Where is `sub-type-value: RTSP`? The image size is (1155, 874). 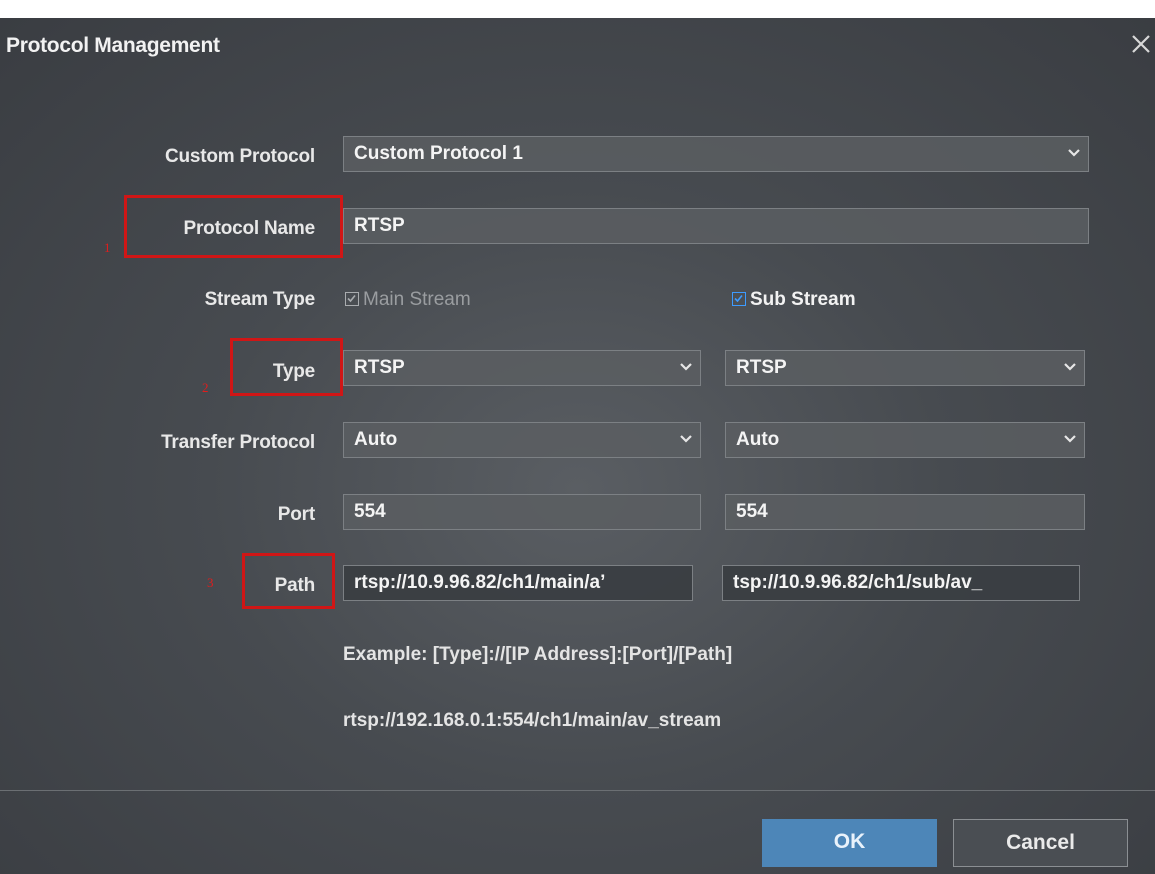
sub-type-value: RTSP is located at coordinates (761, 367).